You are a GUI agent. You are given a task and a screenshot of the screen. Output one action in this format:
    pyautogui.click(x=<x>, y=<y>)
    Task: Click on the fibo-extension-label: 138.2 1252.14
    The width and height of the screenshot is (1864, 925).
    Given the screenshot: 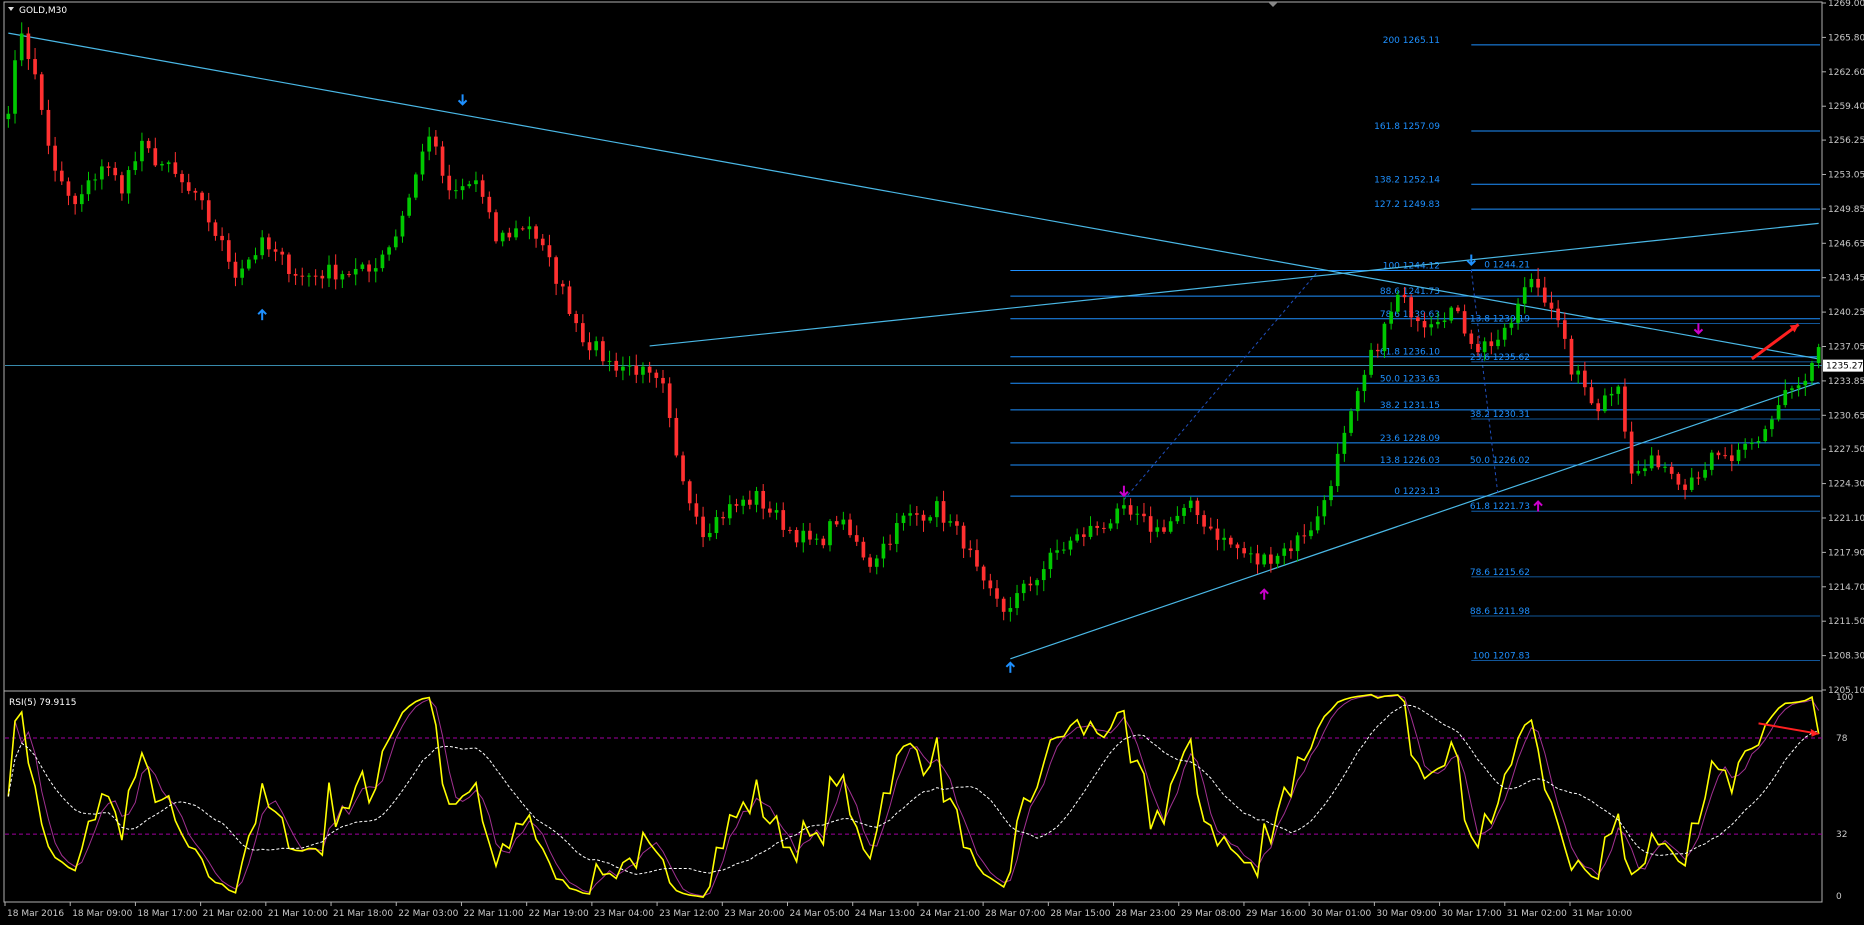 What is the action you would take?
    pyautogui.click(x=1407, y=180)
    